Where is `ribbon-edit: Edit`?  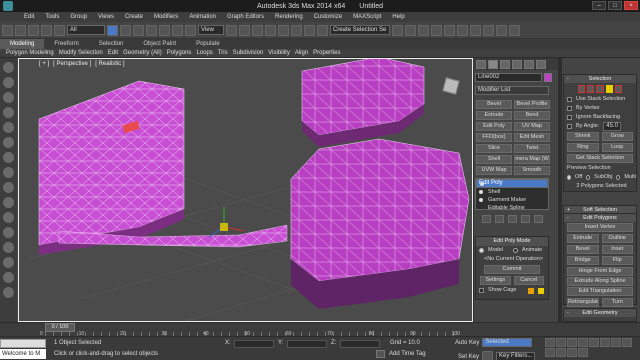 ribbon-edit: Edit is located at coordinates (113, 53).